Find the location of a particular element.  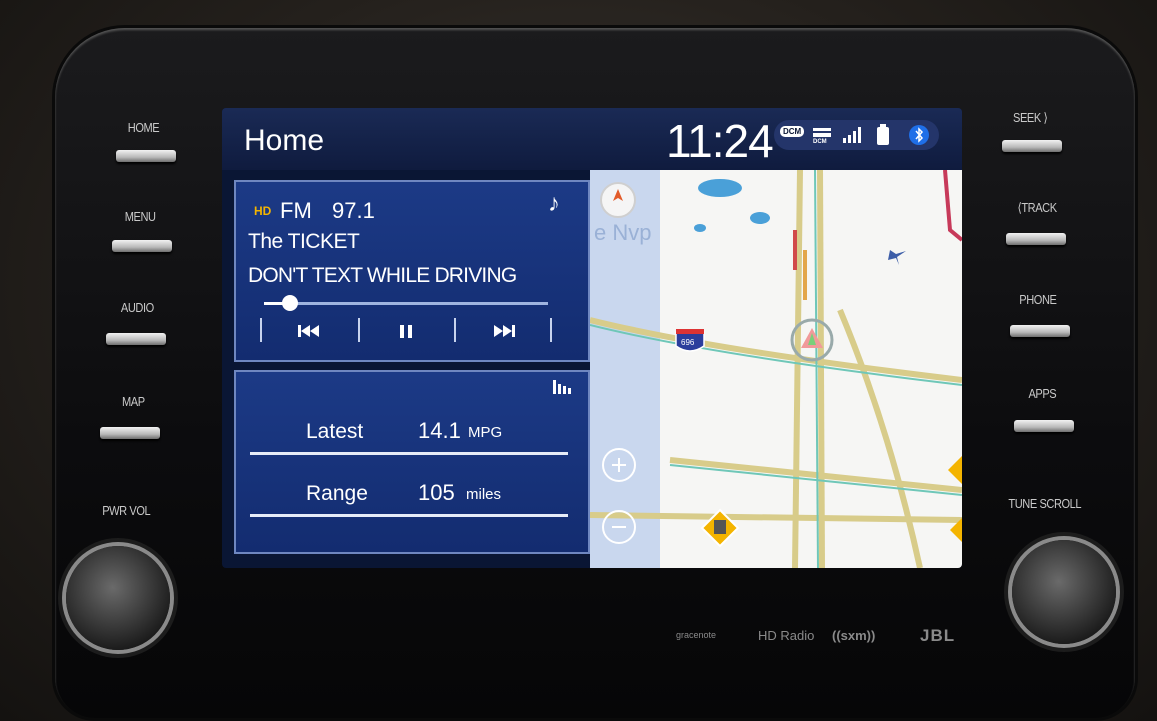

song-title: DON'T TEXT WHILE DRIVING is located at coordinates (382, 275).